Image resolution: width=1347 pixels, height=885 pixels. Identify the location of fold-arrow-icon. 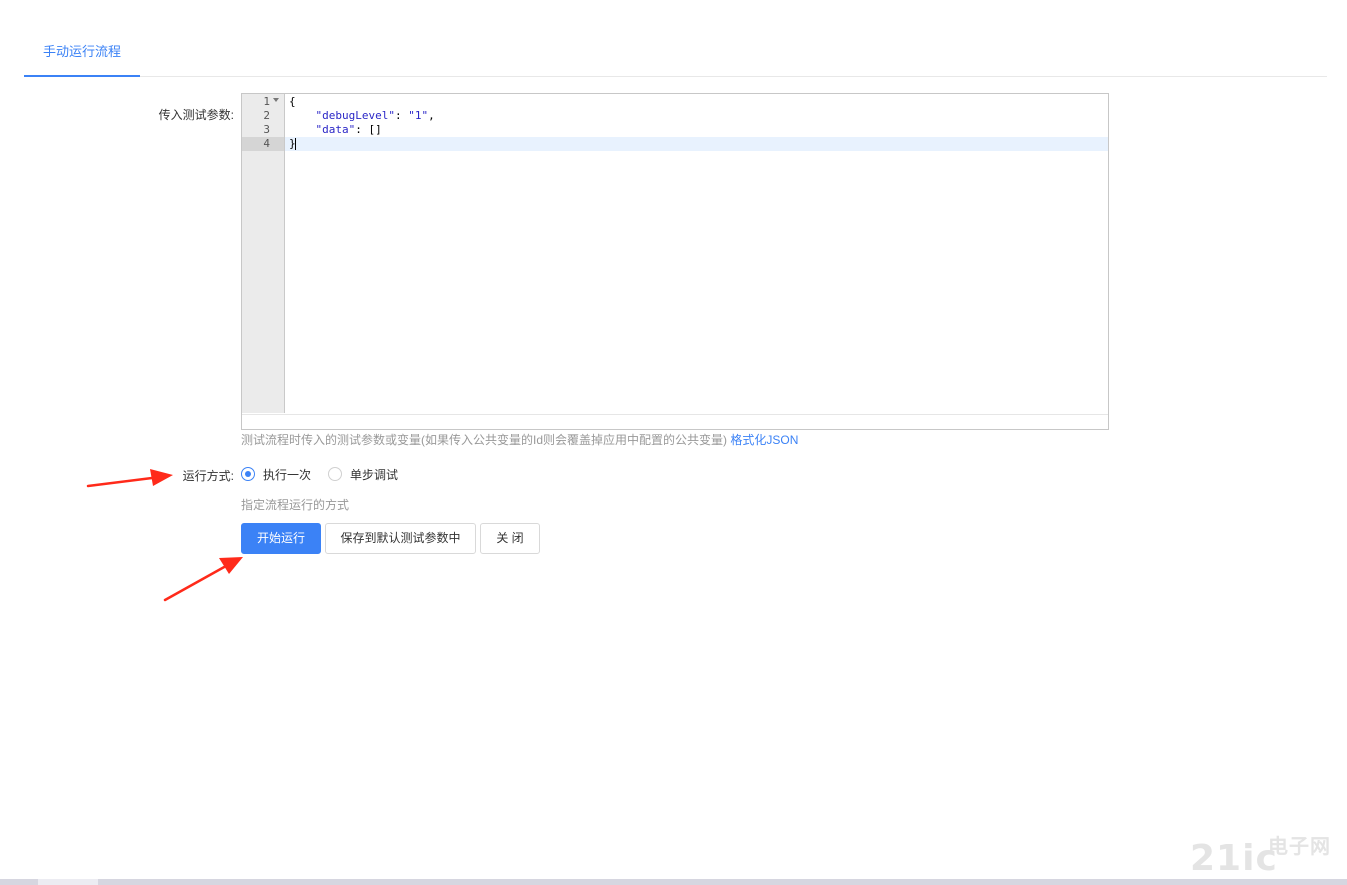
(276, 100).